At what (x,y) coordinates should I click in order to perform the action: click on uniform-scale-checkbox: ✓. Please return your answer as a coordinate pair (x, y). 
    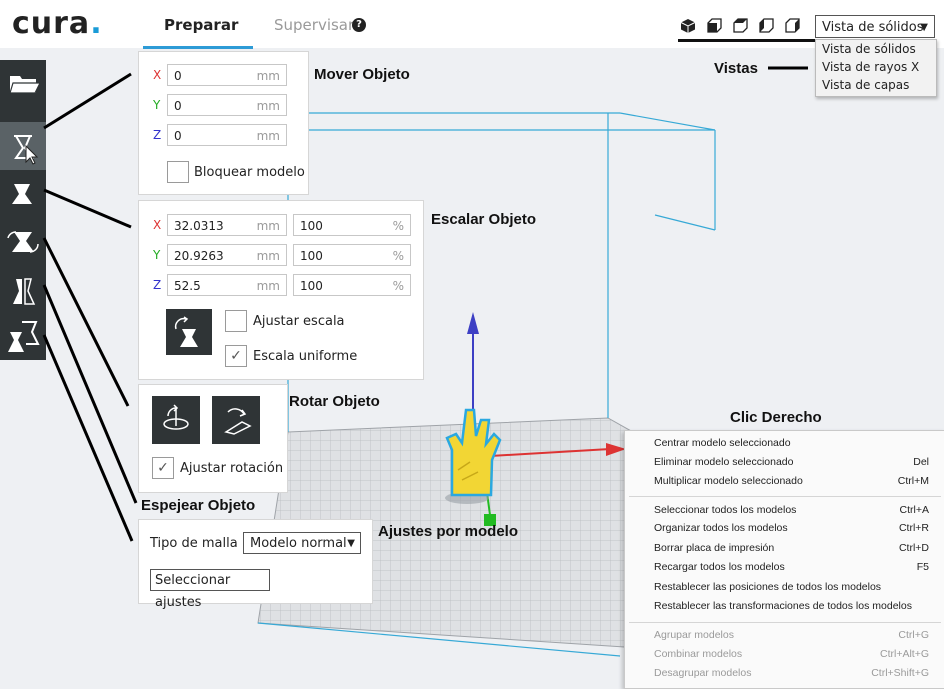
    Looking at the image, I should click on (236, 356).